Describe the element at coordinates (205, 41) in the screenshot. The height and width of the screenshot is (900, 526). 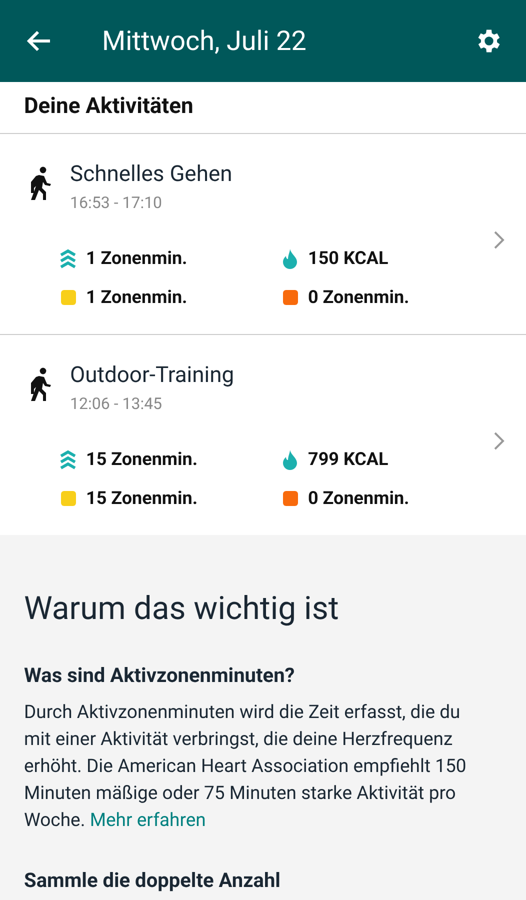
I see `app-bar-title: Mittwoch, Juli 22` at that location.